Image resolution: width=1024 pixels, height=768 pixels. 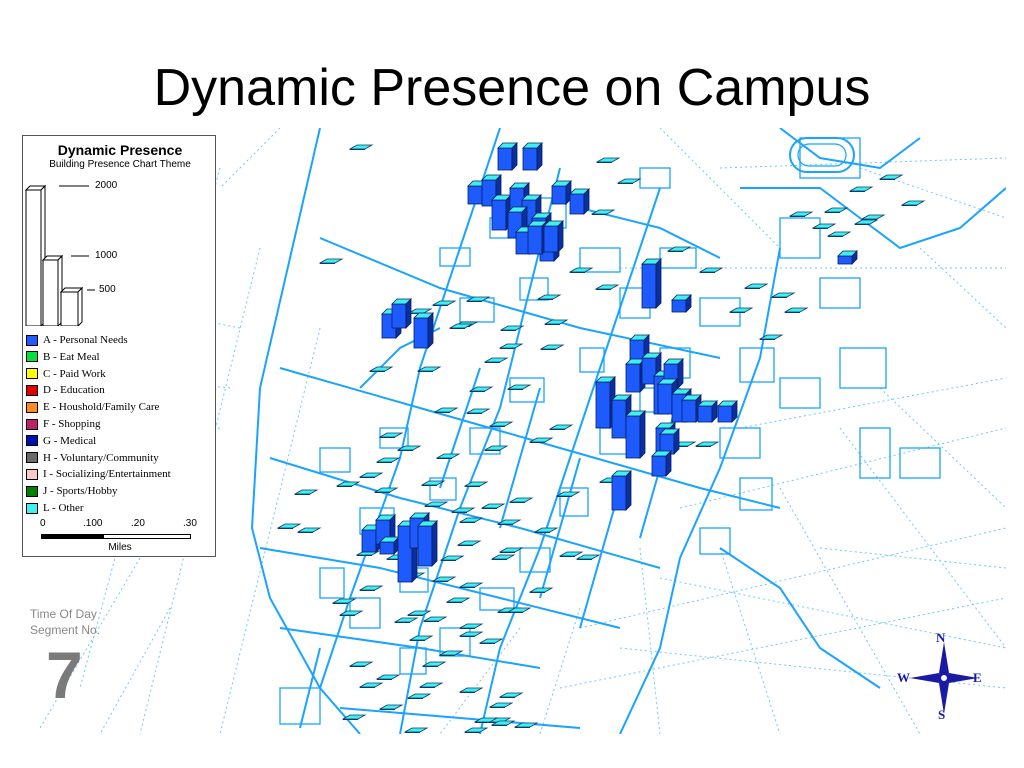 I want to click on legend-label: F - Shopping, so click(x=72, y=424).